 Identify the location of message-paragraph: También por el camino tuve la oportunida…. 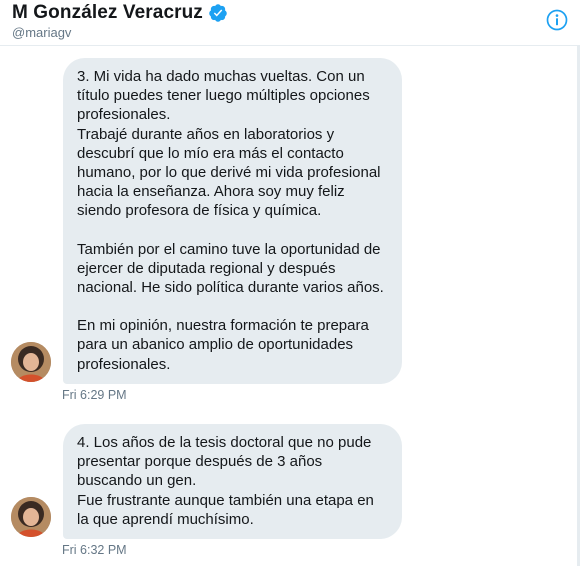
(230, 268).